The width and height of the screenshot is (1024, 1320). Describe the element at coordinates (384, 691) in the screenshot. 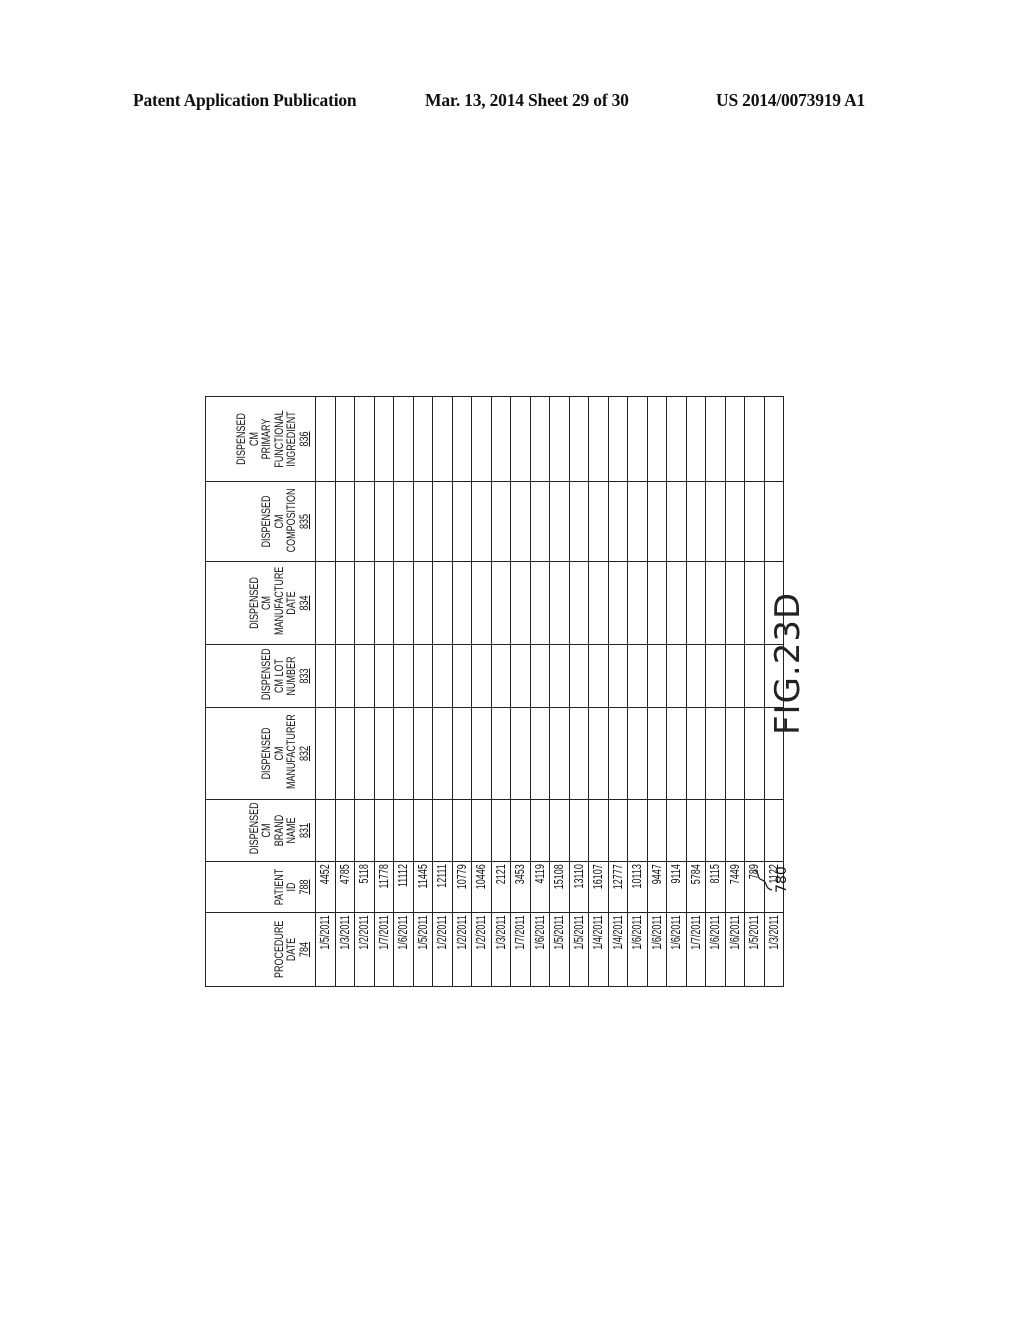

I see `table-row: 1/7/2011 11778` at that location.